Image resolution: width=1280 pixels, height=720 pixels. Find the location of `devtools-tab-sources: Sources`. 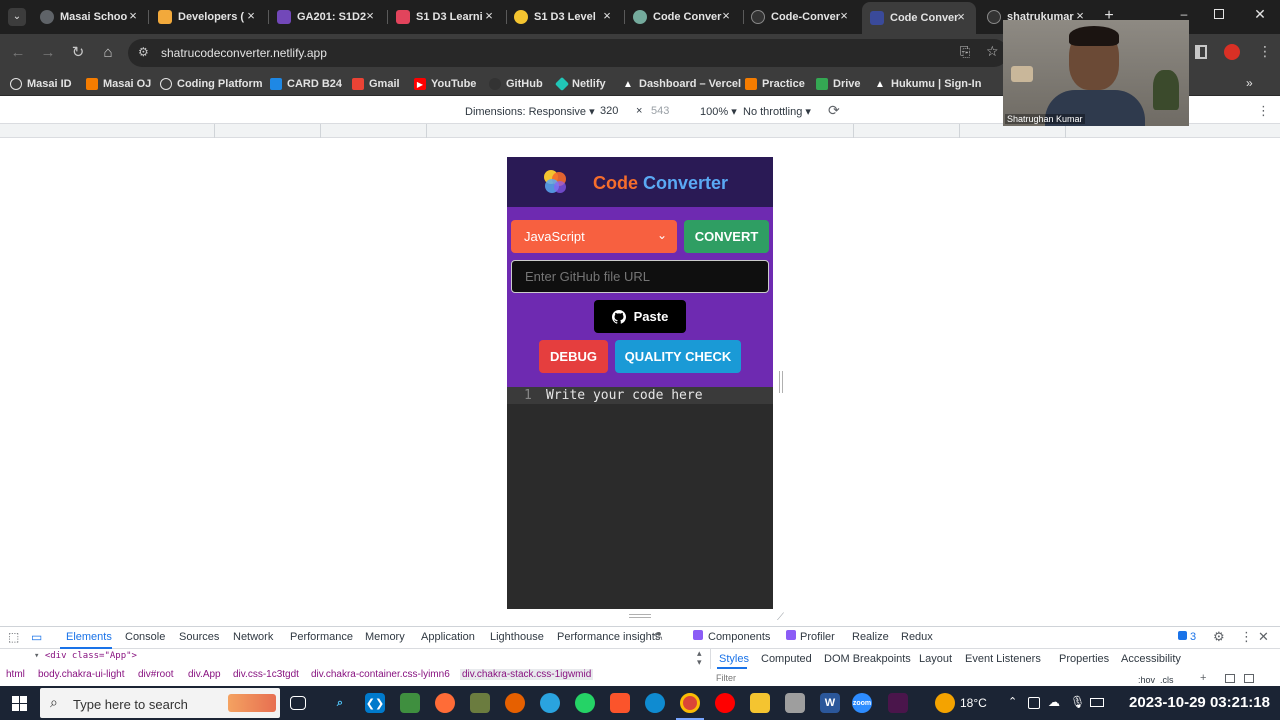

devtools-tab-sources: Sources is located at coordinates (199, 637).